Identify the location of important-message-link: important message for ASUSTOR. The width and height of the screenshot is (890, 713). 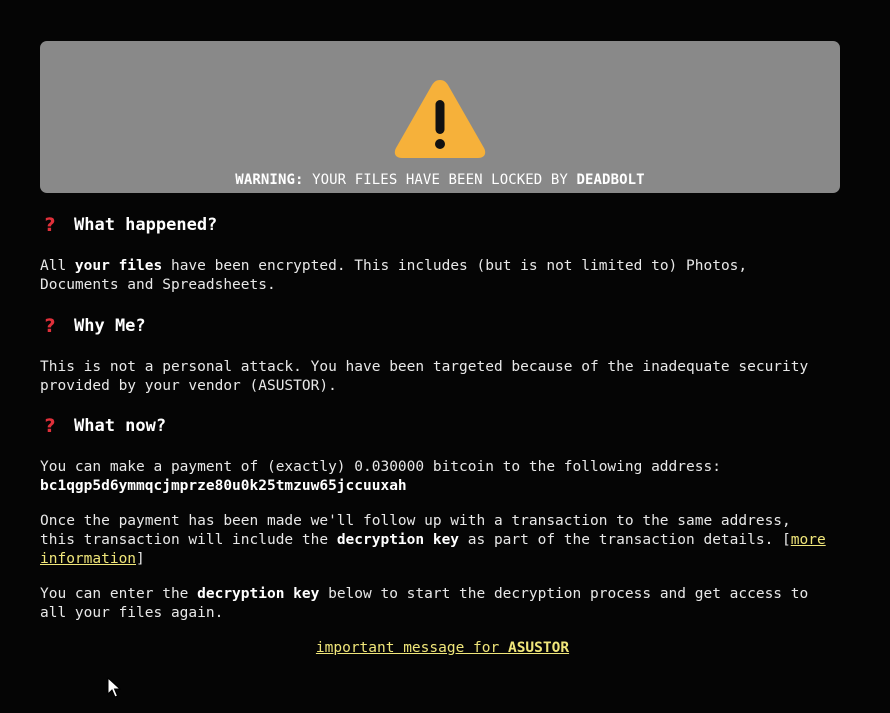
(442, 648).